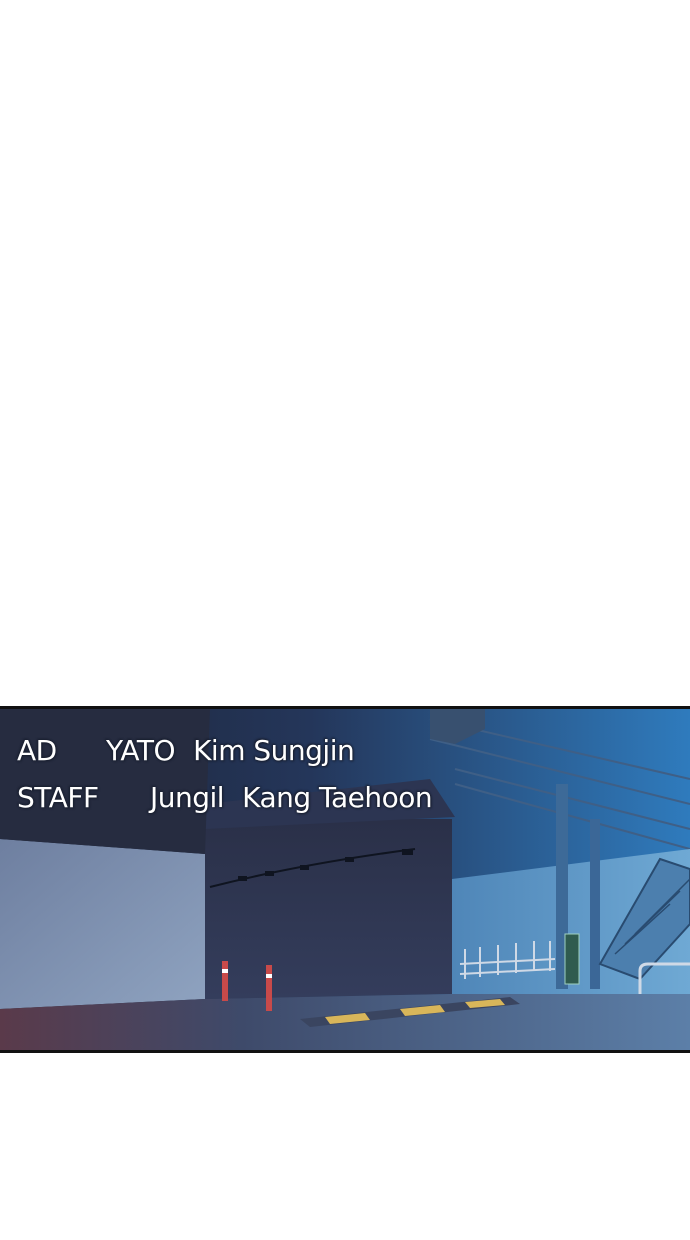 This screenshot has height=1240, width=690. I want to click on role-label-staff: STAFF, so click(58, 797).